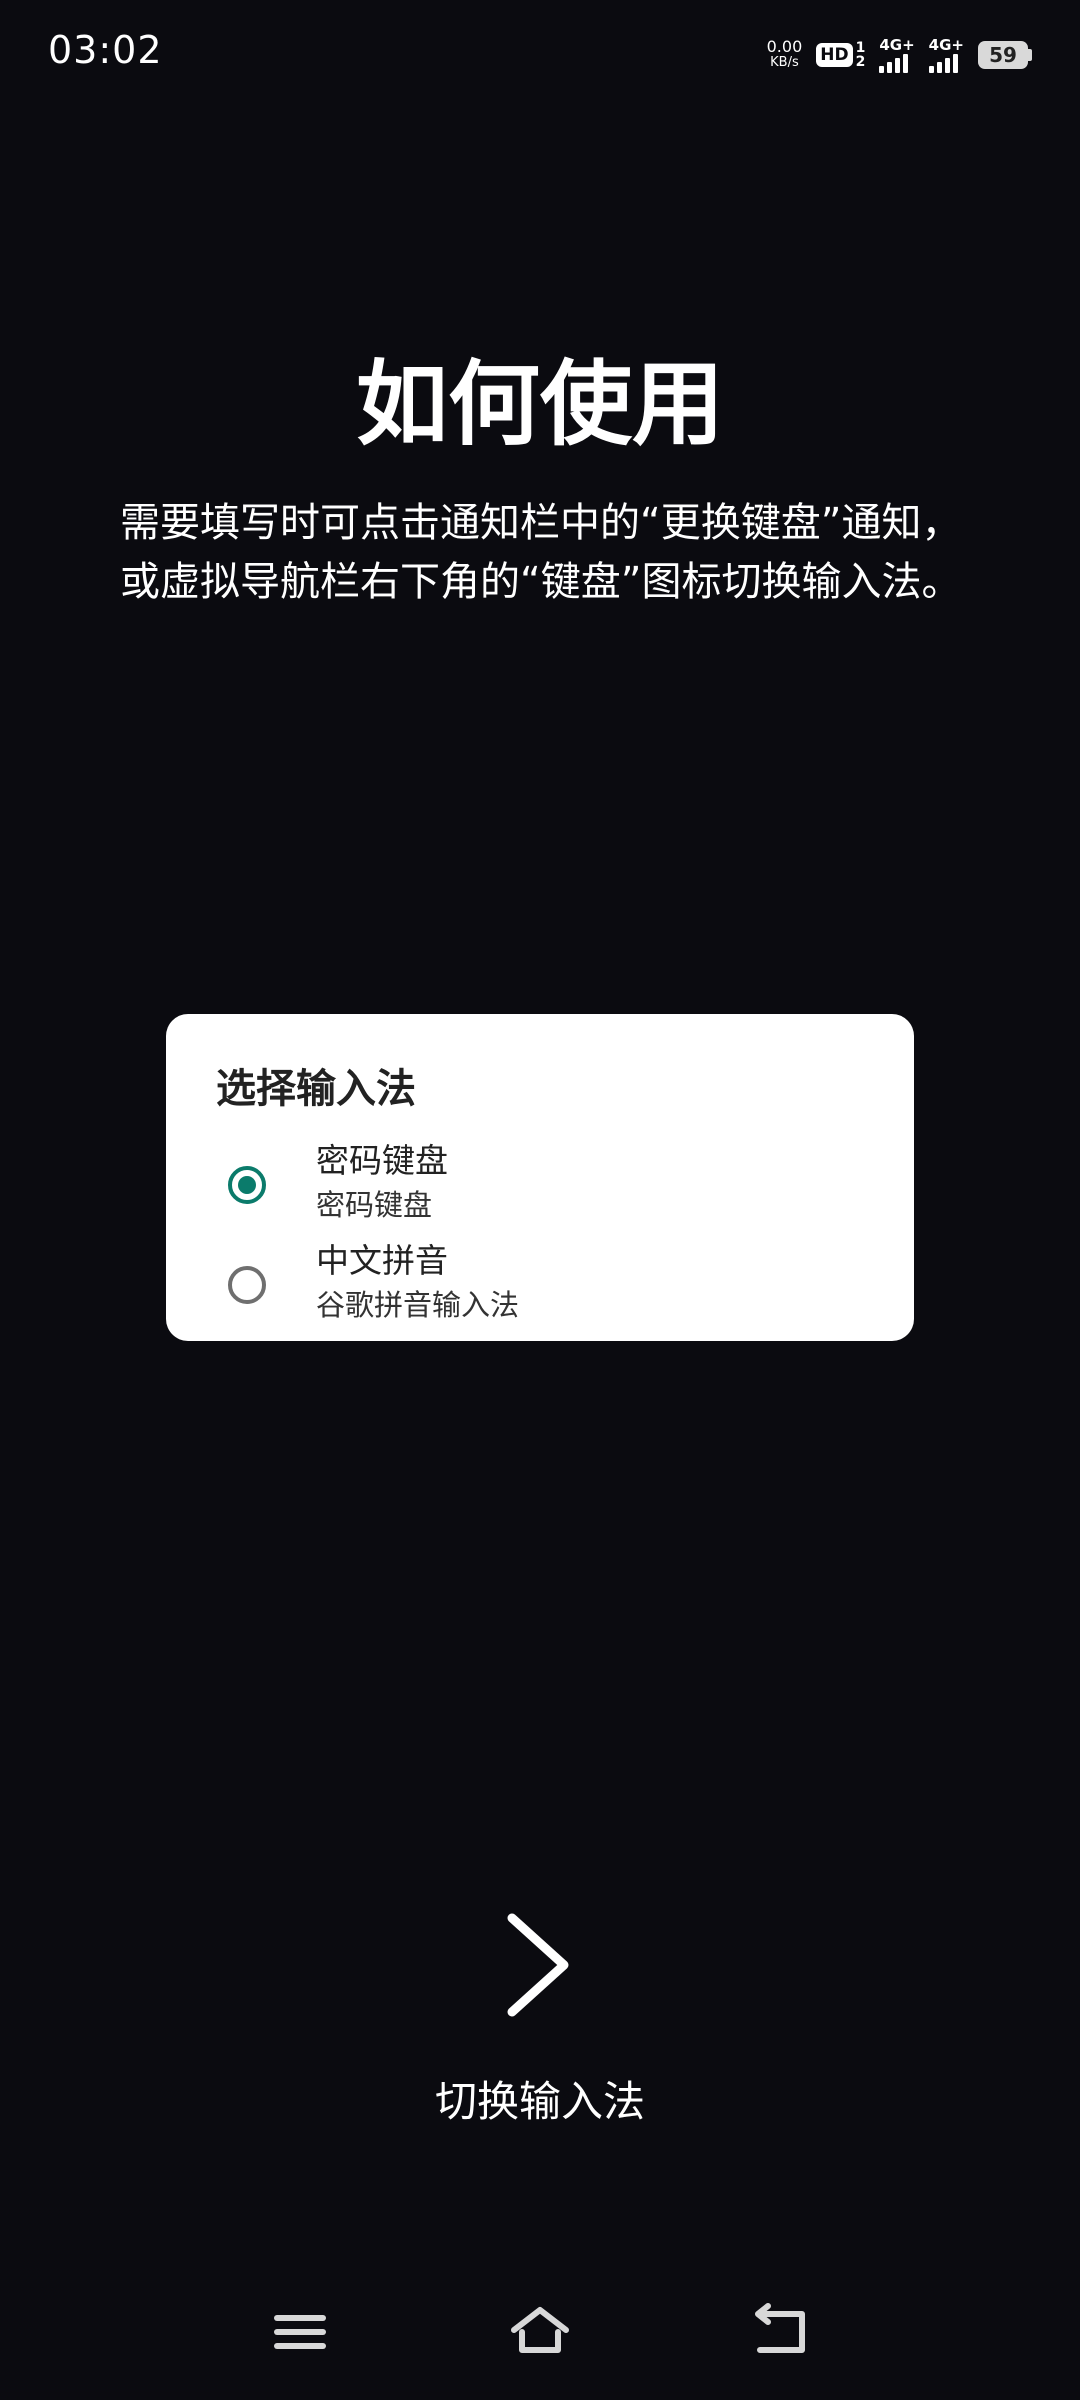 The height and width of the screenshot is (2400, 1080). I want to click on battery-level: 59, so click(1003, 55).